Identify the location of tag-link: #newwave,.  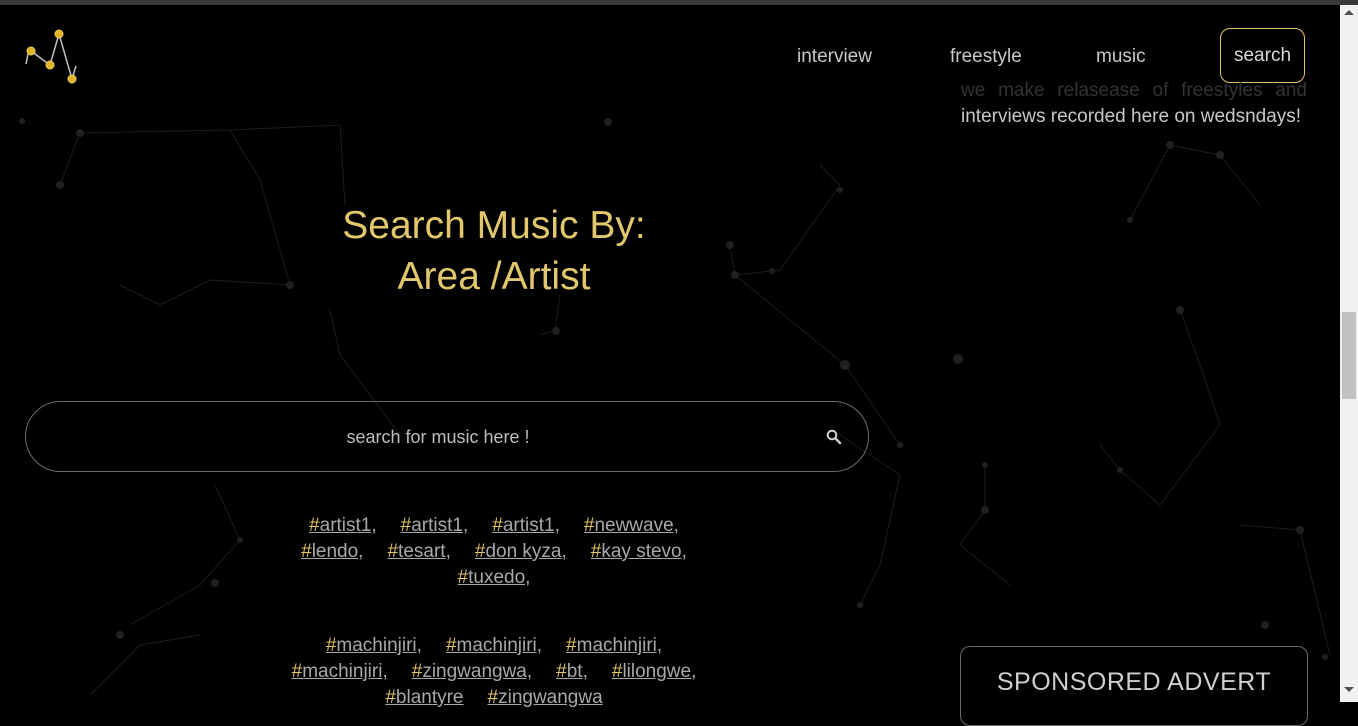
(631, 526).